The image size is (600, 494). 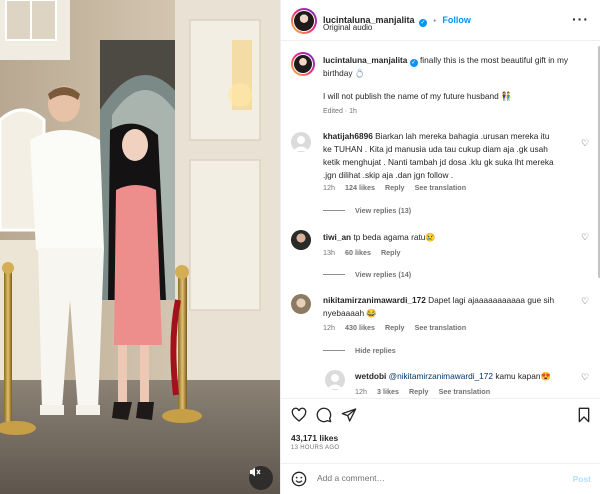 I want to click on reply-username: wetdobi, so click(x=370, y=376).